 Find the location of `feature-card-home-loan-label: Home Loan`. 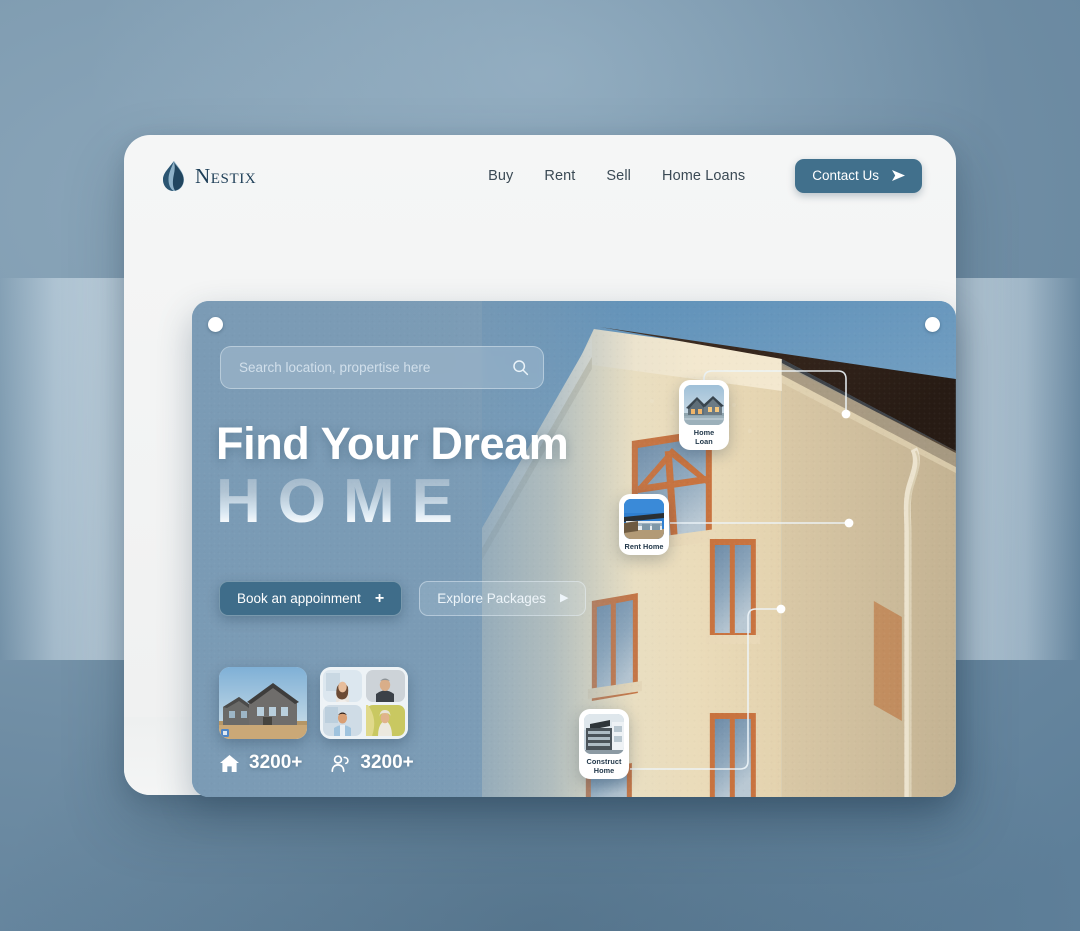

feature-card-home-loan-label: Home Loan is located at coordinates (704, 437).